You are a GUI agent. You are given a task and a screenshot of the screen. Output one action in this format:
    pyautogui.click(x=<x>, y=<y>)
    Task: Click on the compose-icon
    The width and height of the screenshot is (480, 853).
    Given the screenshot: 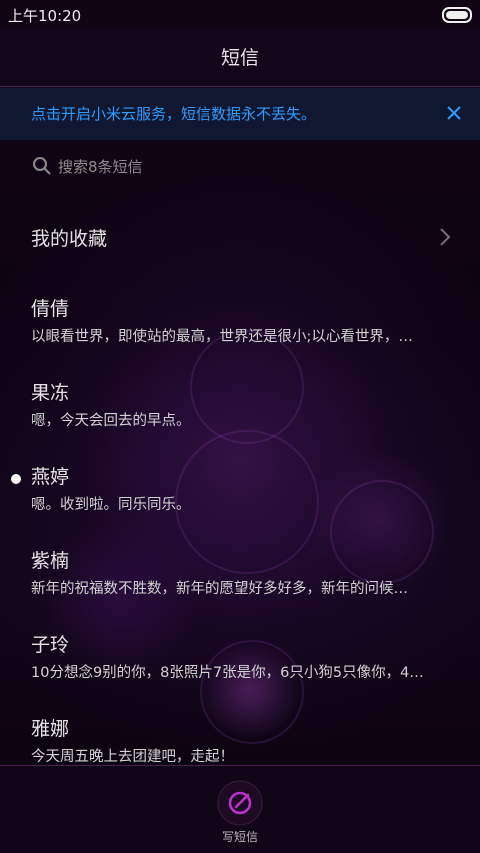 What is the action you would take?
    pyautogui.click(x=240, y=803)
    